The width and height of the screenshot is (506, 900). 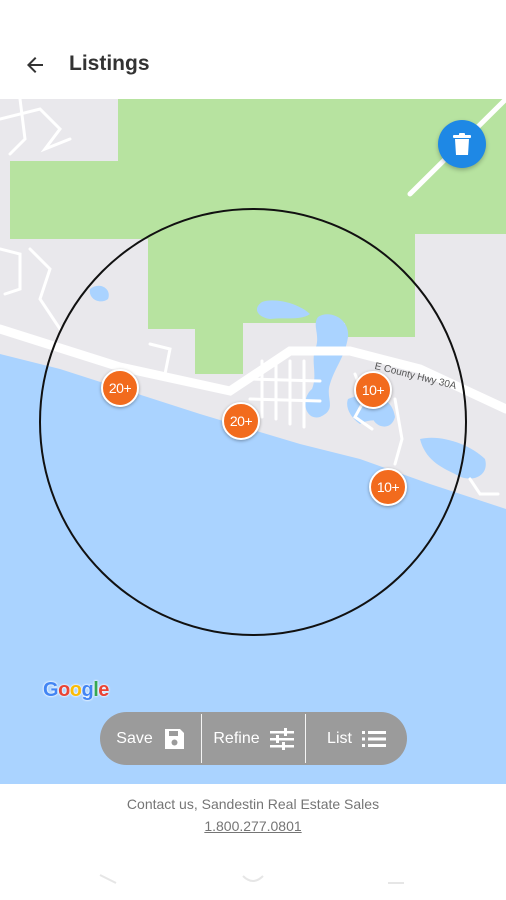 I want to click on save-button: Save, so click(x=150, y=738).